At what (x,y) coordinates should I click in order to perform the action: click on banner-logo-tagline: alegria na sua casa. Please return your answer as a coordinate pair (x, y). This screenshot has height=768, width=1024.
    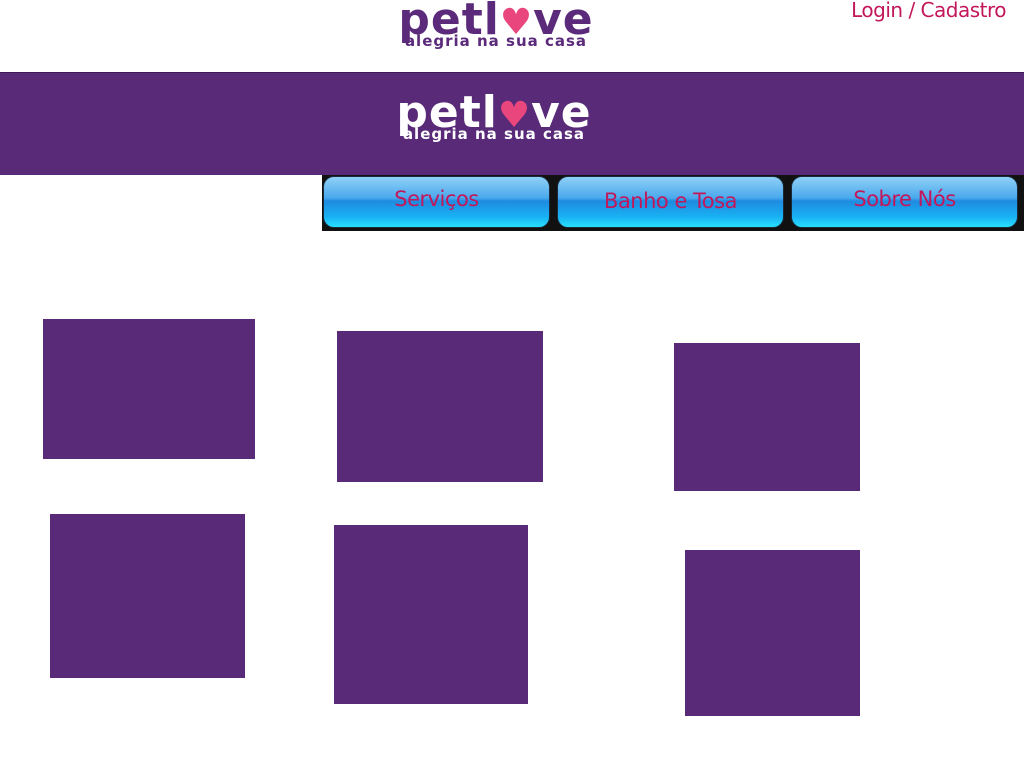
    Looking at the image, I should click on (494, 134).